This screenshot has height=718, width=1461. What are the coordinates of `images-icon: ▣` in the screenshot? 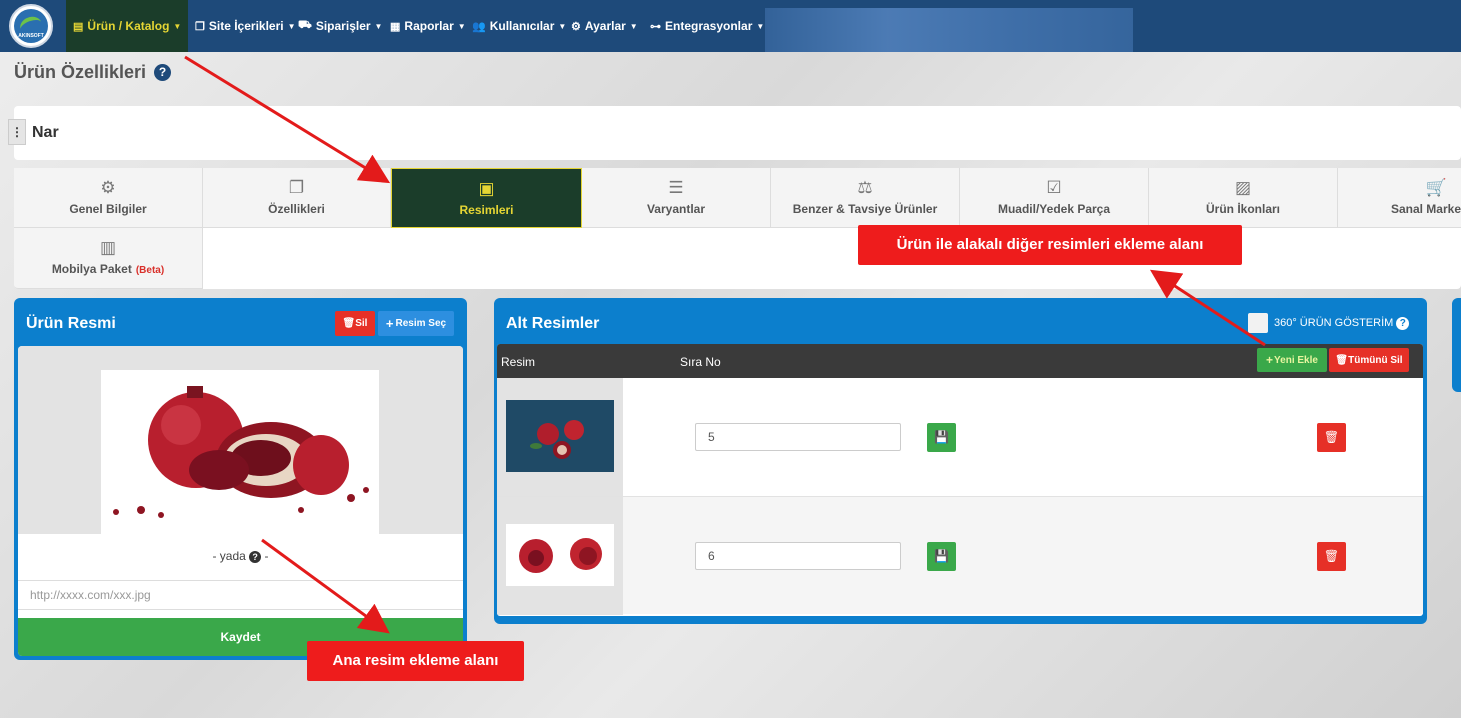 It's located at (486, 188).